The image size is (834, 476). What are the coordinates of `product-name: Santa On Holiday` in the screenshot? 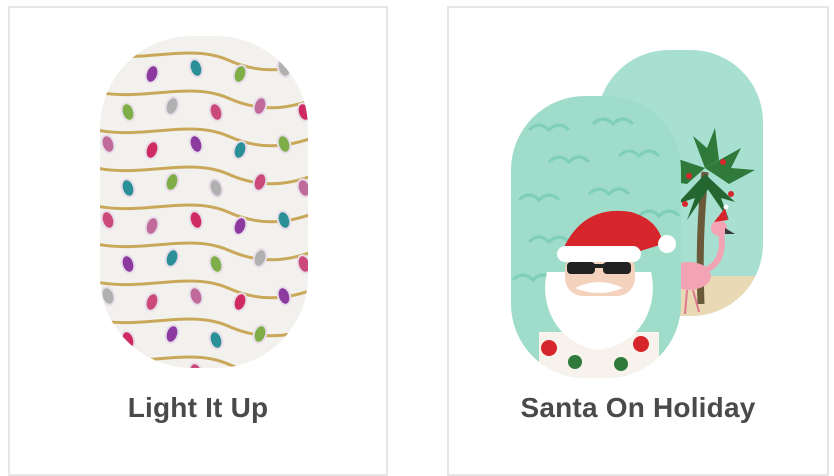 It's located at (638, 408).